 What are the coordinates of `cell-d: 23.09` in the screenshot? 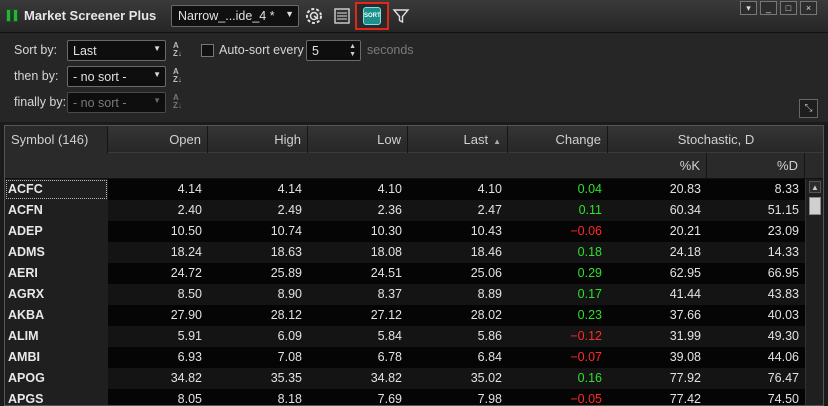 It's located at (756, 231).